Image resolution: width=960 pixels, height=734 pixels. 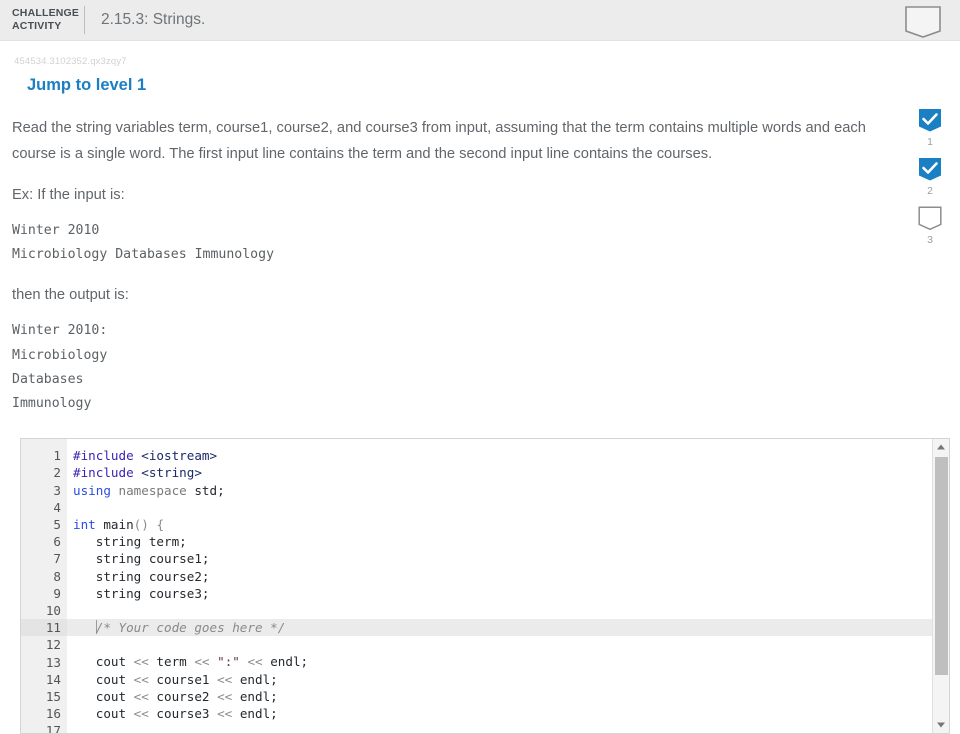 What do you see at coordinates (46, 13) in the screenshot?
I see `kicker-line-1: CHALLENGE` at bounding box center [46, 13].